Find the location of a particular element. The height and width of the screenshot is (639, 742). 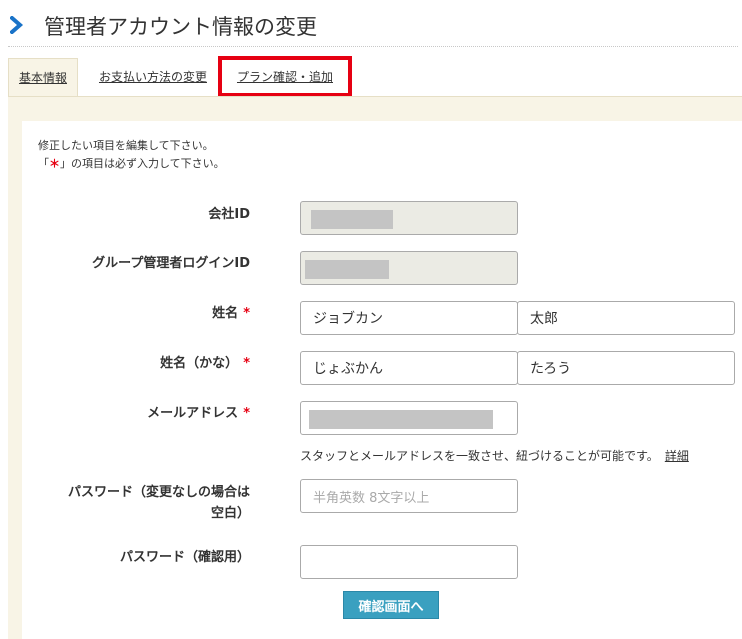

header-divider is located at coordinates (373, 46).